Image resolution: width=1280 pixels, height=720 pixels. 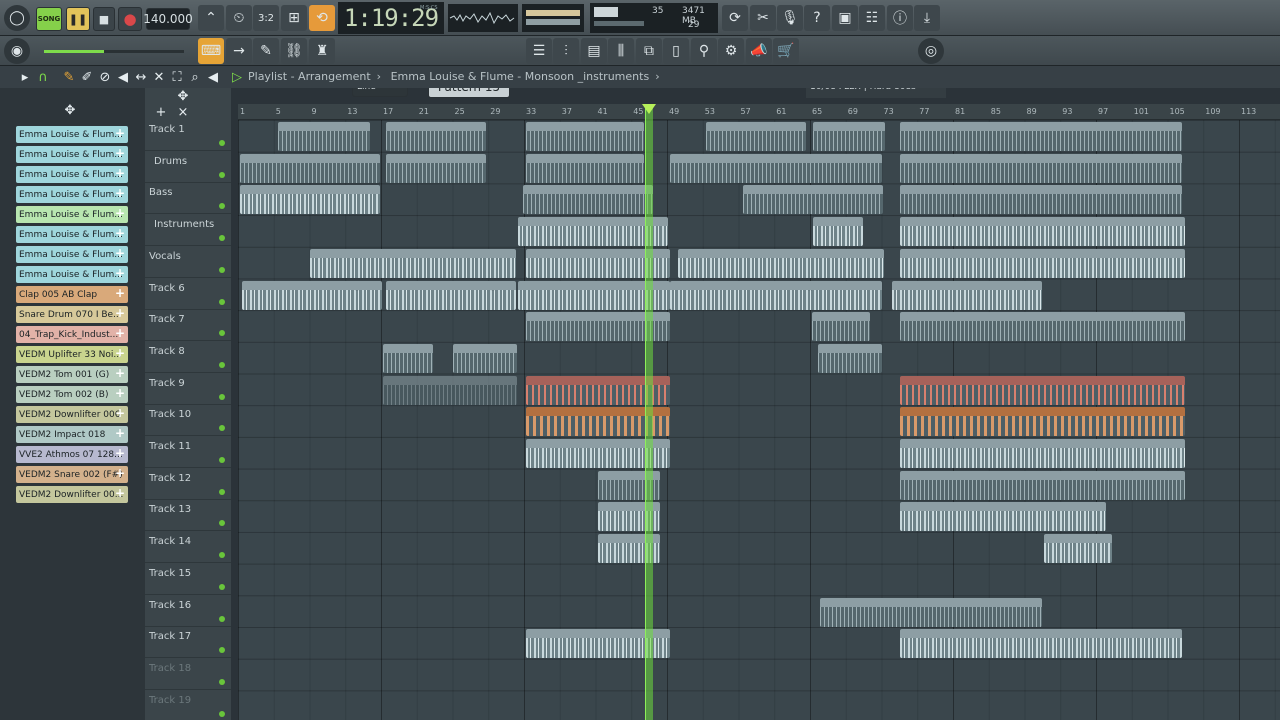 I want to click on piano-roll-icon: ▤, so click(x=594, y=51).